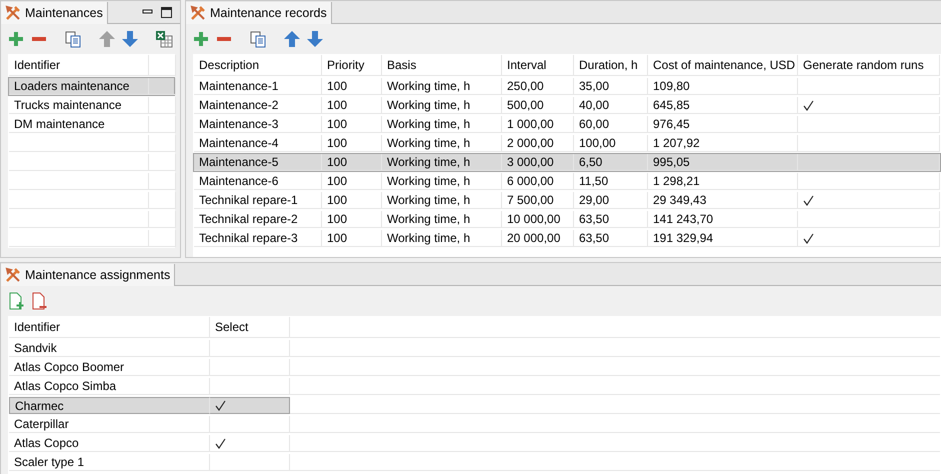  Describe the element at coordinates (611, 181) in the screenshot. I see `table-cell: 11,50` at that location.